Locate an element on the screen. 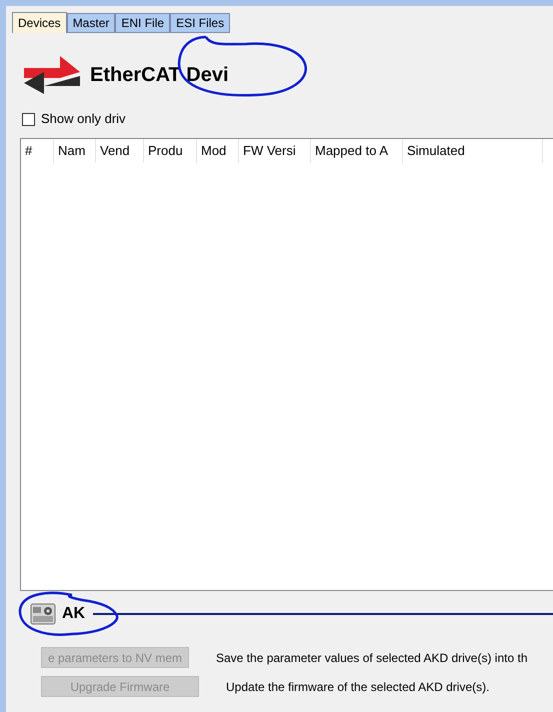 Image resolution: width=553 pixels, height=712 pixels. column-header: Mod is located at coordinates (218, 151).